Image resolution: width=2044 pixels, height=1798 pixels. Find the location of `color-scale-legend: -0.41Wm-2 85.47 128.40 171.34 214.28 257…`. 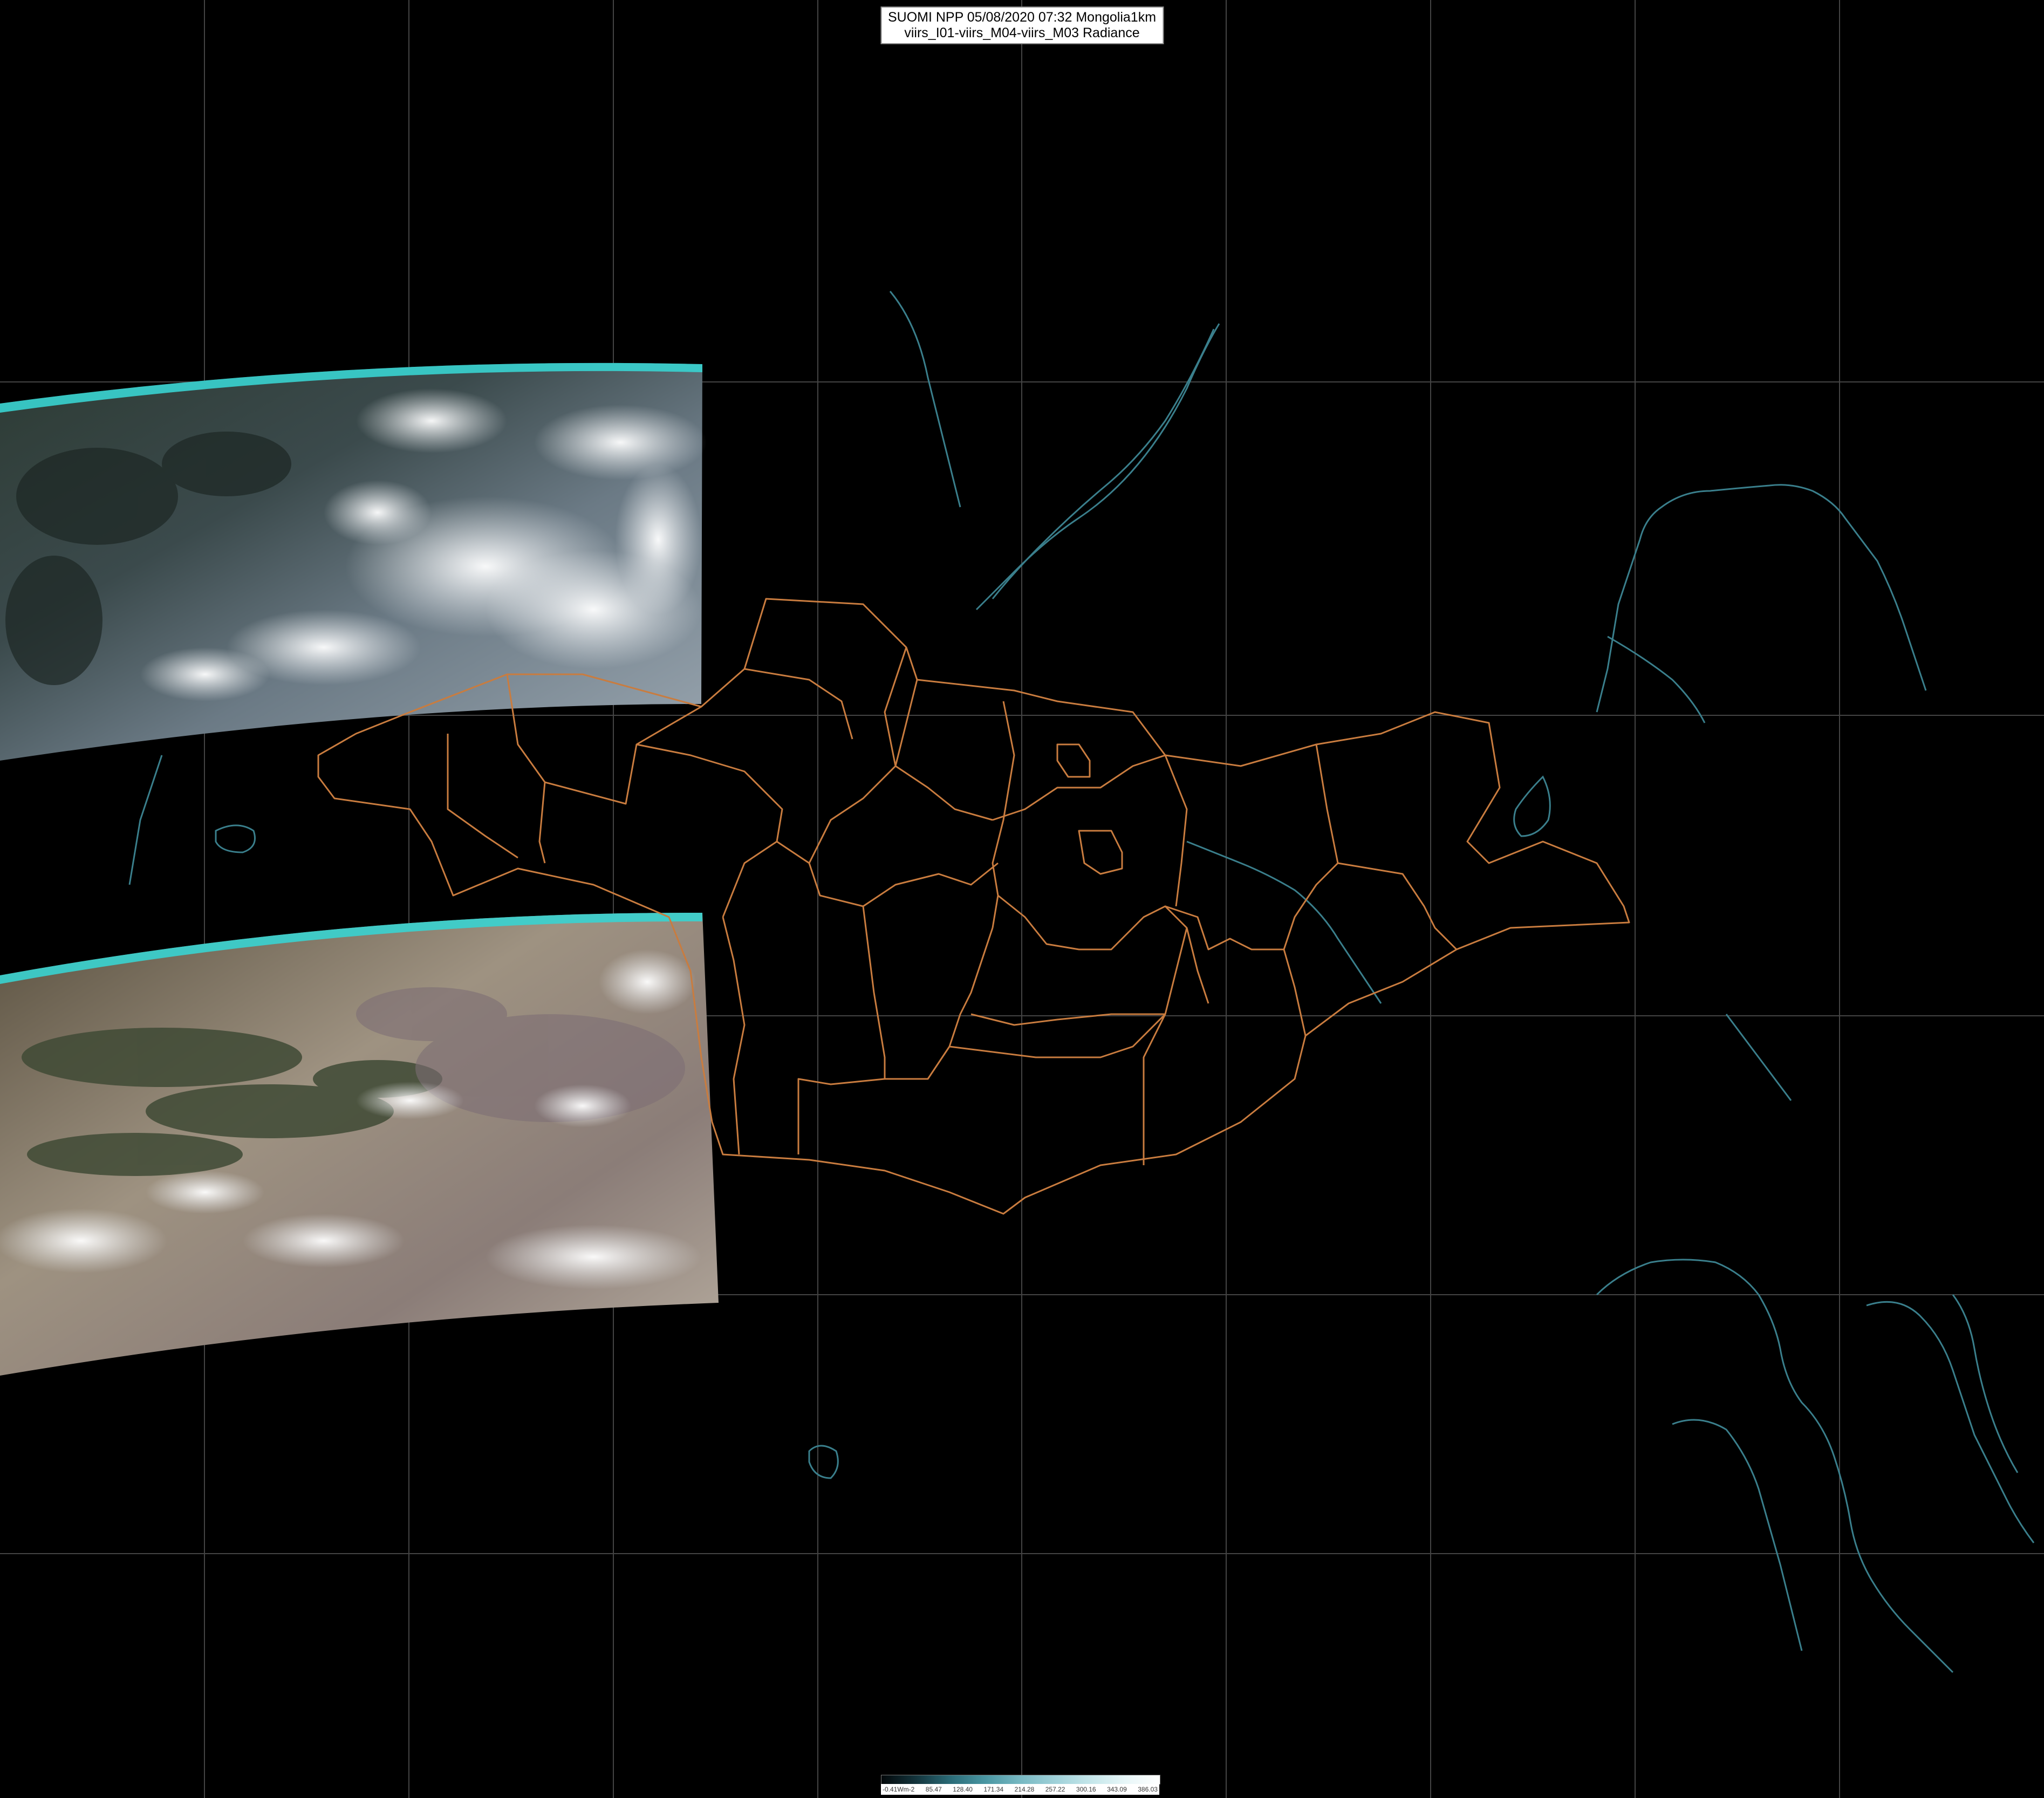

color-scale-legend: -0.41Wm-2 85.47 128.40 171.34 214.28 257… is located at coordinates (1020, 1786).